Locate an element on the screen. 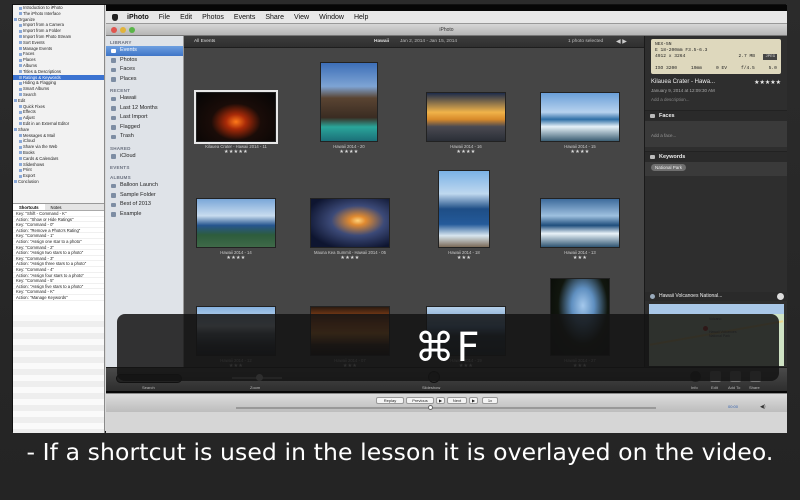 This screenshot has height=500, width=800. photo-thumbnail: Hawaii 2014 - 18 ★★★ is located at coordinates (464, 215).